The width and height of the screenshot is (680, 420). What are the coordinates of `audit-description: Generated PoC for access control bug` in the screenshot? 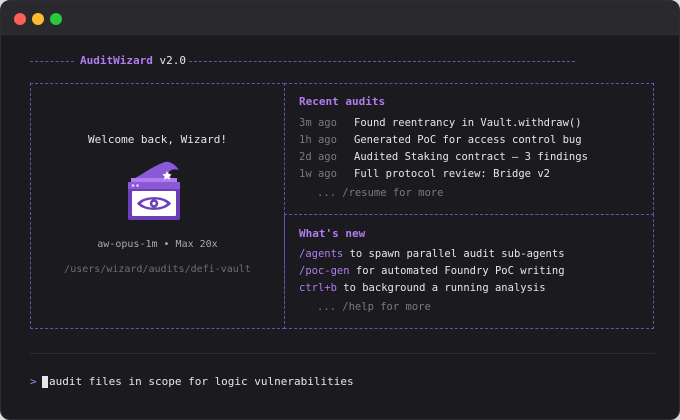 It's located at (468, 140).